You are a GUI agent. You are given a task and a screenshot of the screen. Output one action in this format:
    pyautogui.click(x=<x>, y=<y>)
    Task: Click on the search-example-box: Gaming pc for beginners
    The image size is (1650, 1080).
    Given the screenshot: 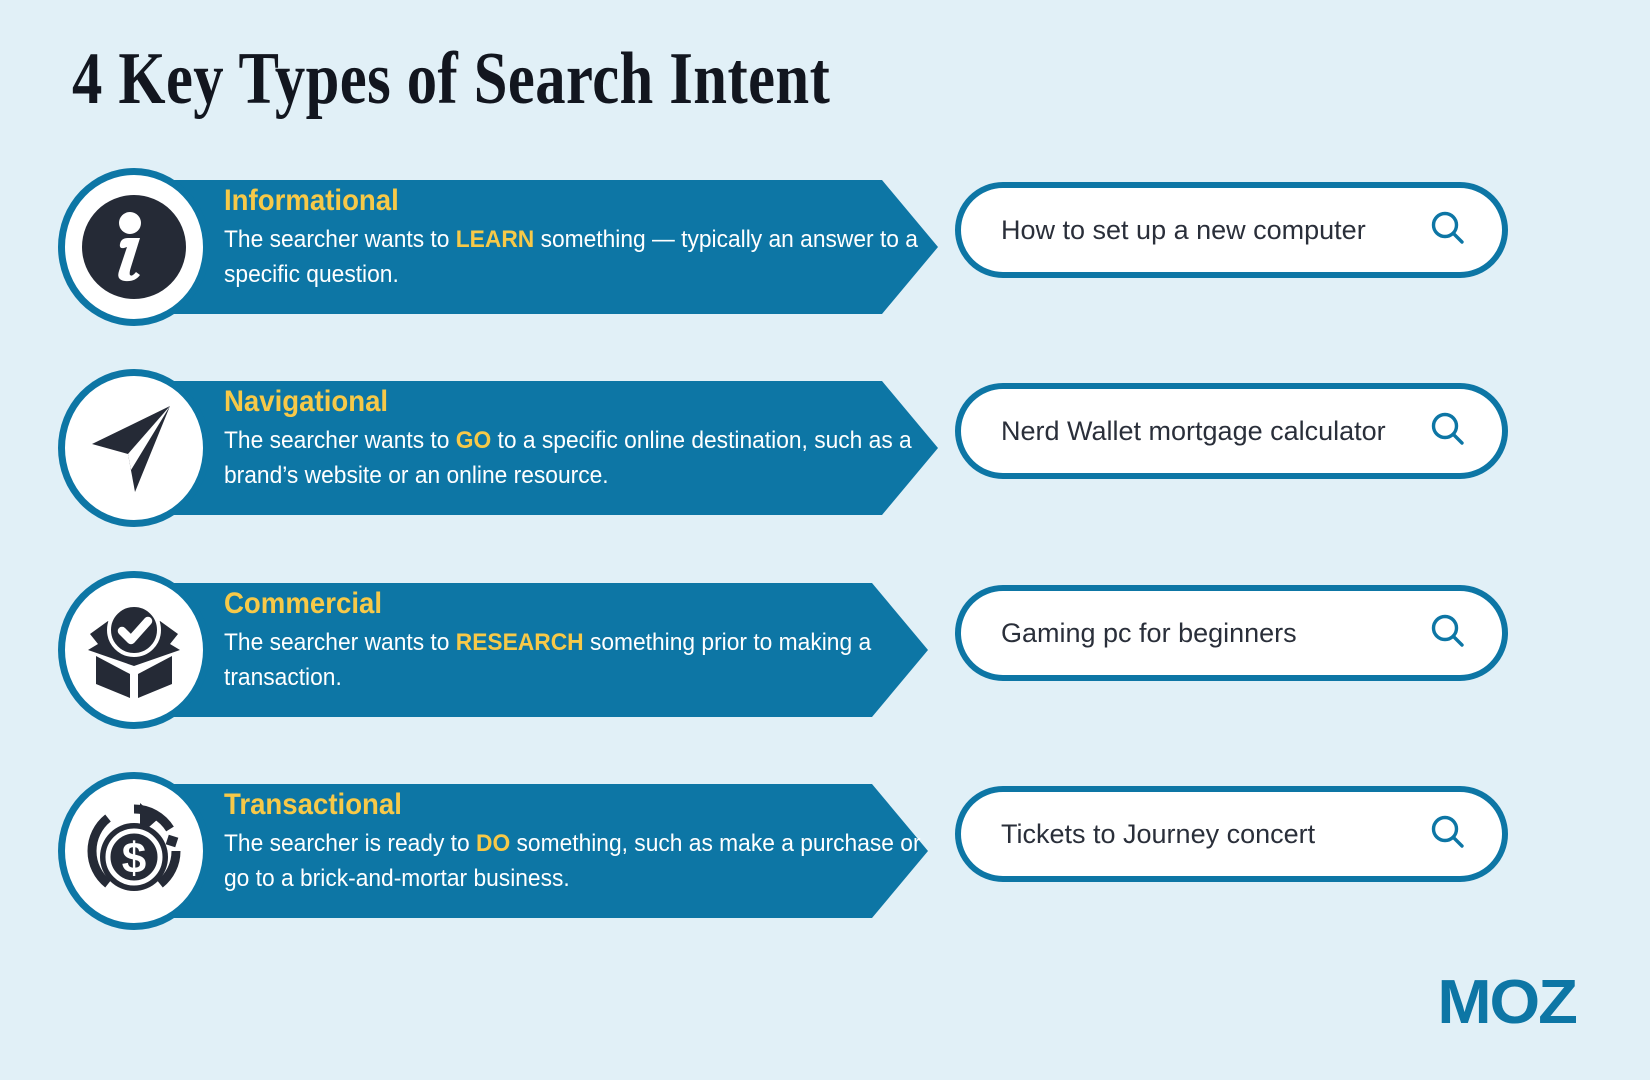 What is the action you would take?
    pyautogui.click(x=1231, y=633)
    